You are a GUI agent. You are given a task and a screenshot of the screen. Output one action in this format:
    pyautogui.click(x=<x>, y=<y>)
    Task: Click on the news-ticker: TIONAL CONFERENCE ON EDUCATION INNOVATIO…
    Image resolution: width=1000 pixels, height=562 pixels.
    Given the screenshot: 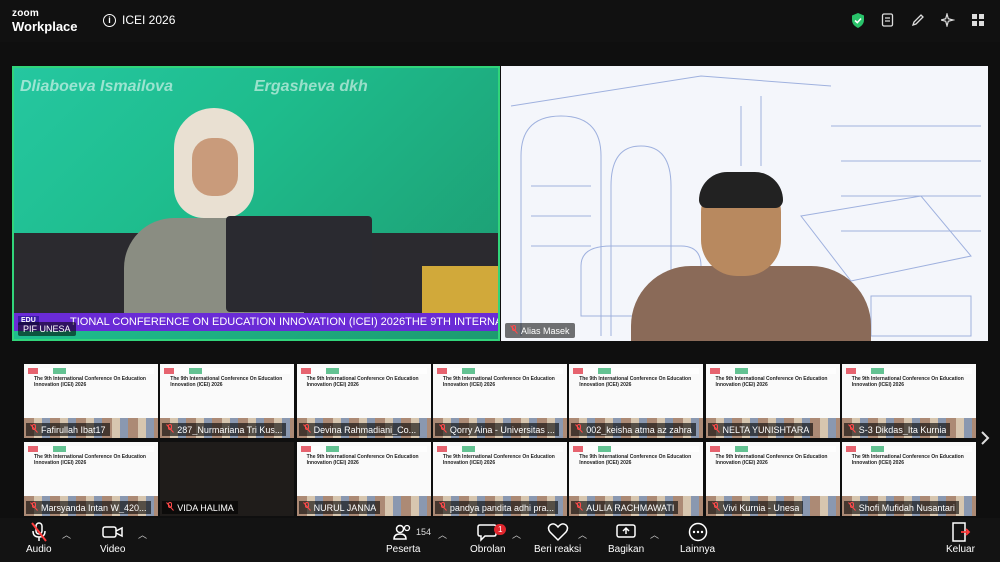 What is the action you would take?
    pyautogui.click(x=256, y=322)
    